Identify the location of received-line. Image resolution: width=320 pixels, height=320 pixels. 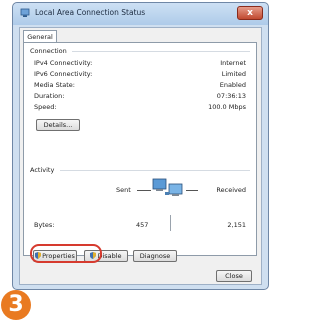
(192, 190).